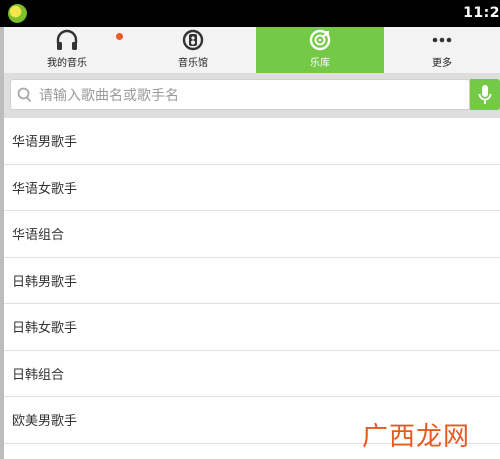 This screenshot has height=459, width=500. Describe the element at coordinates (119, 36) in the screenshot. I see `notification-dot` at that location.